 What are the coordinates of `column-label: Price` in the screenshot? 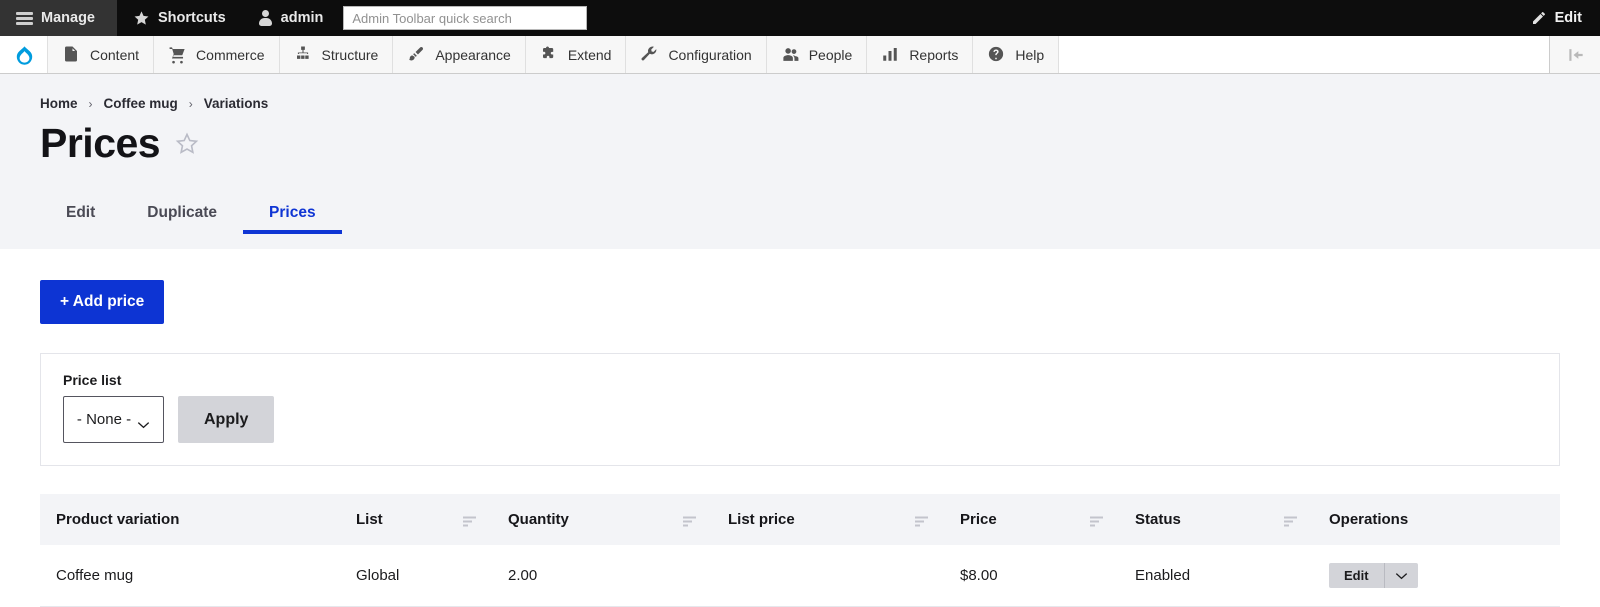 It's located at (978, 519).